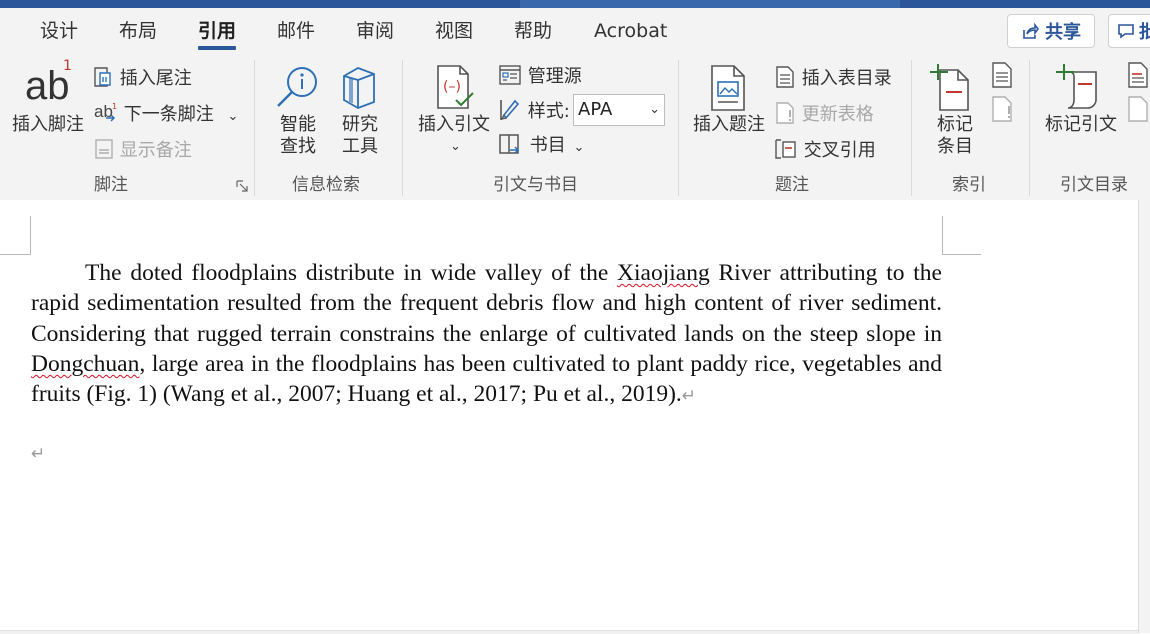 The image size is (1150, 634). I want to click on insert-caption-icon, so click(728, 88).